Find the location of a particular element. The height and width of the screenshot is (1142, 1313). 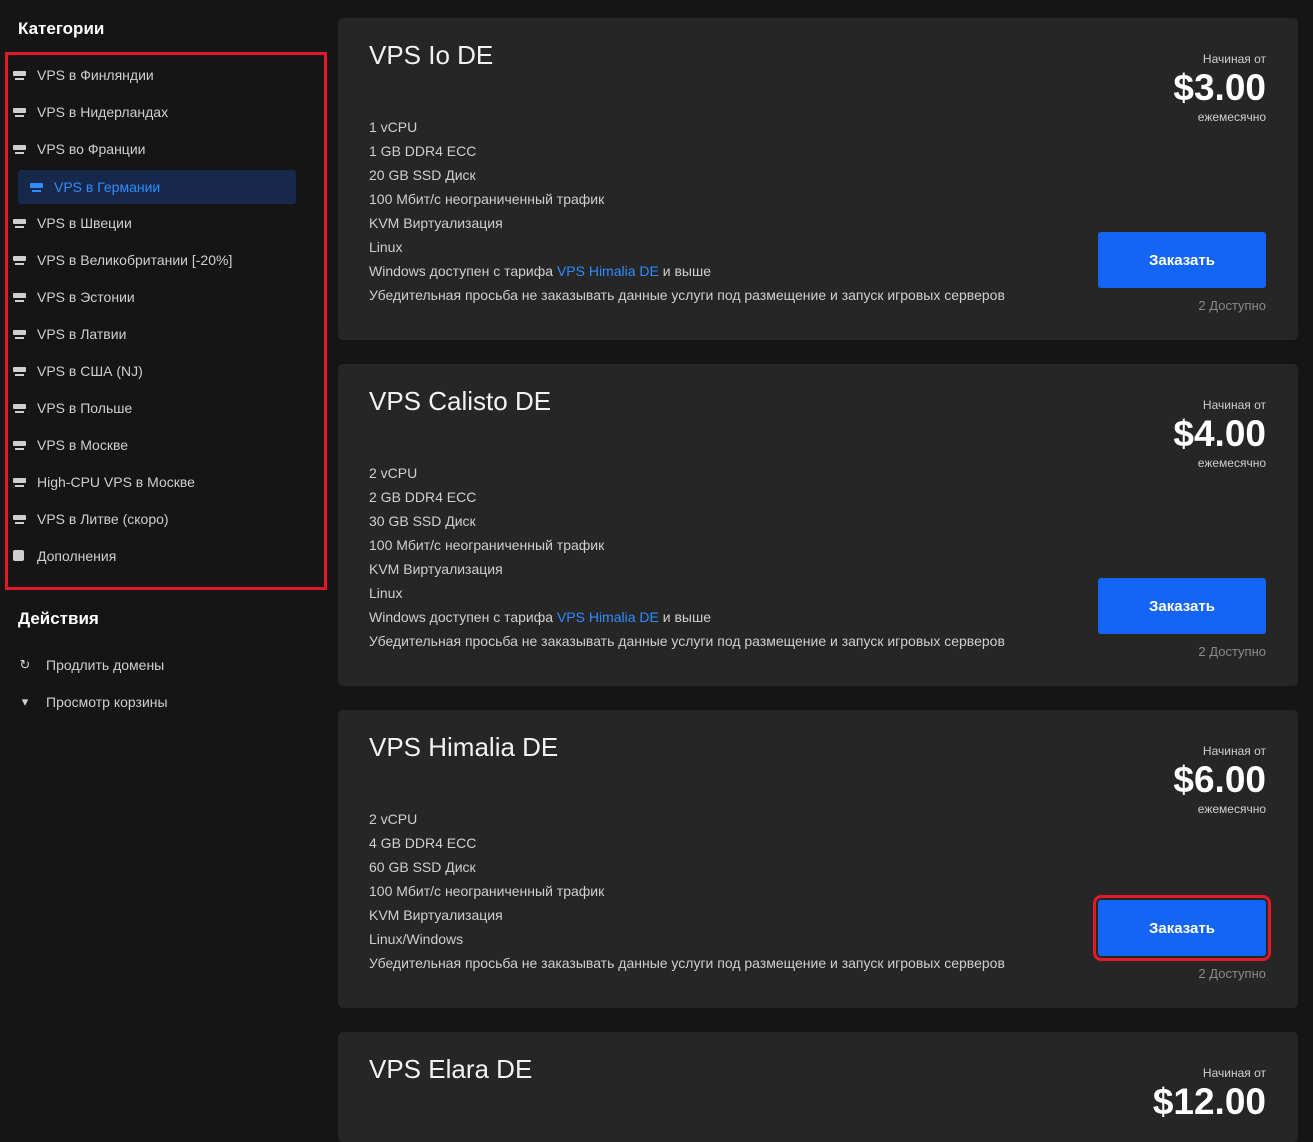

feature-item: Linux/Windows is located at coordinates (416, 939).